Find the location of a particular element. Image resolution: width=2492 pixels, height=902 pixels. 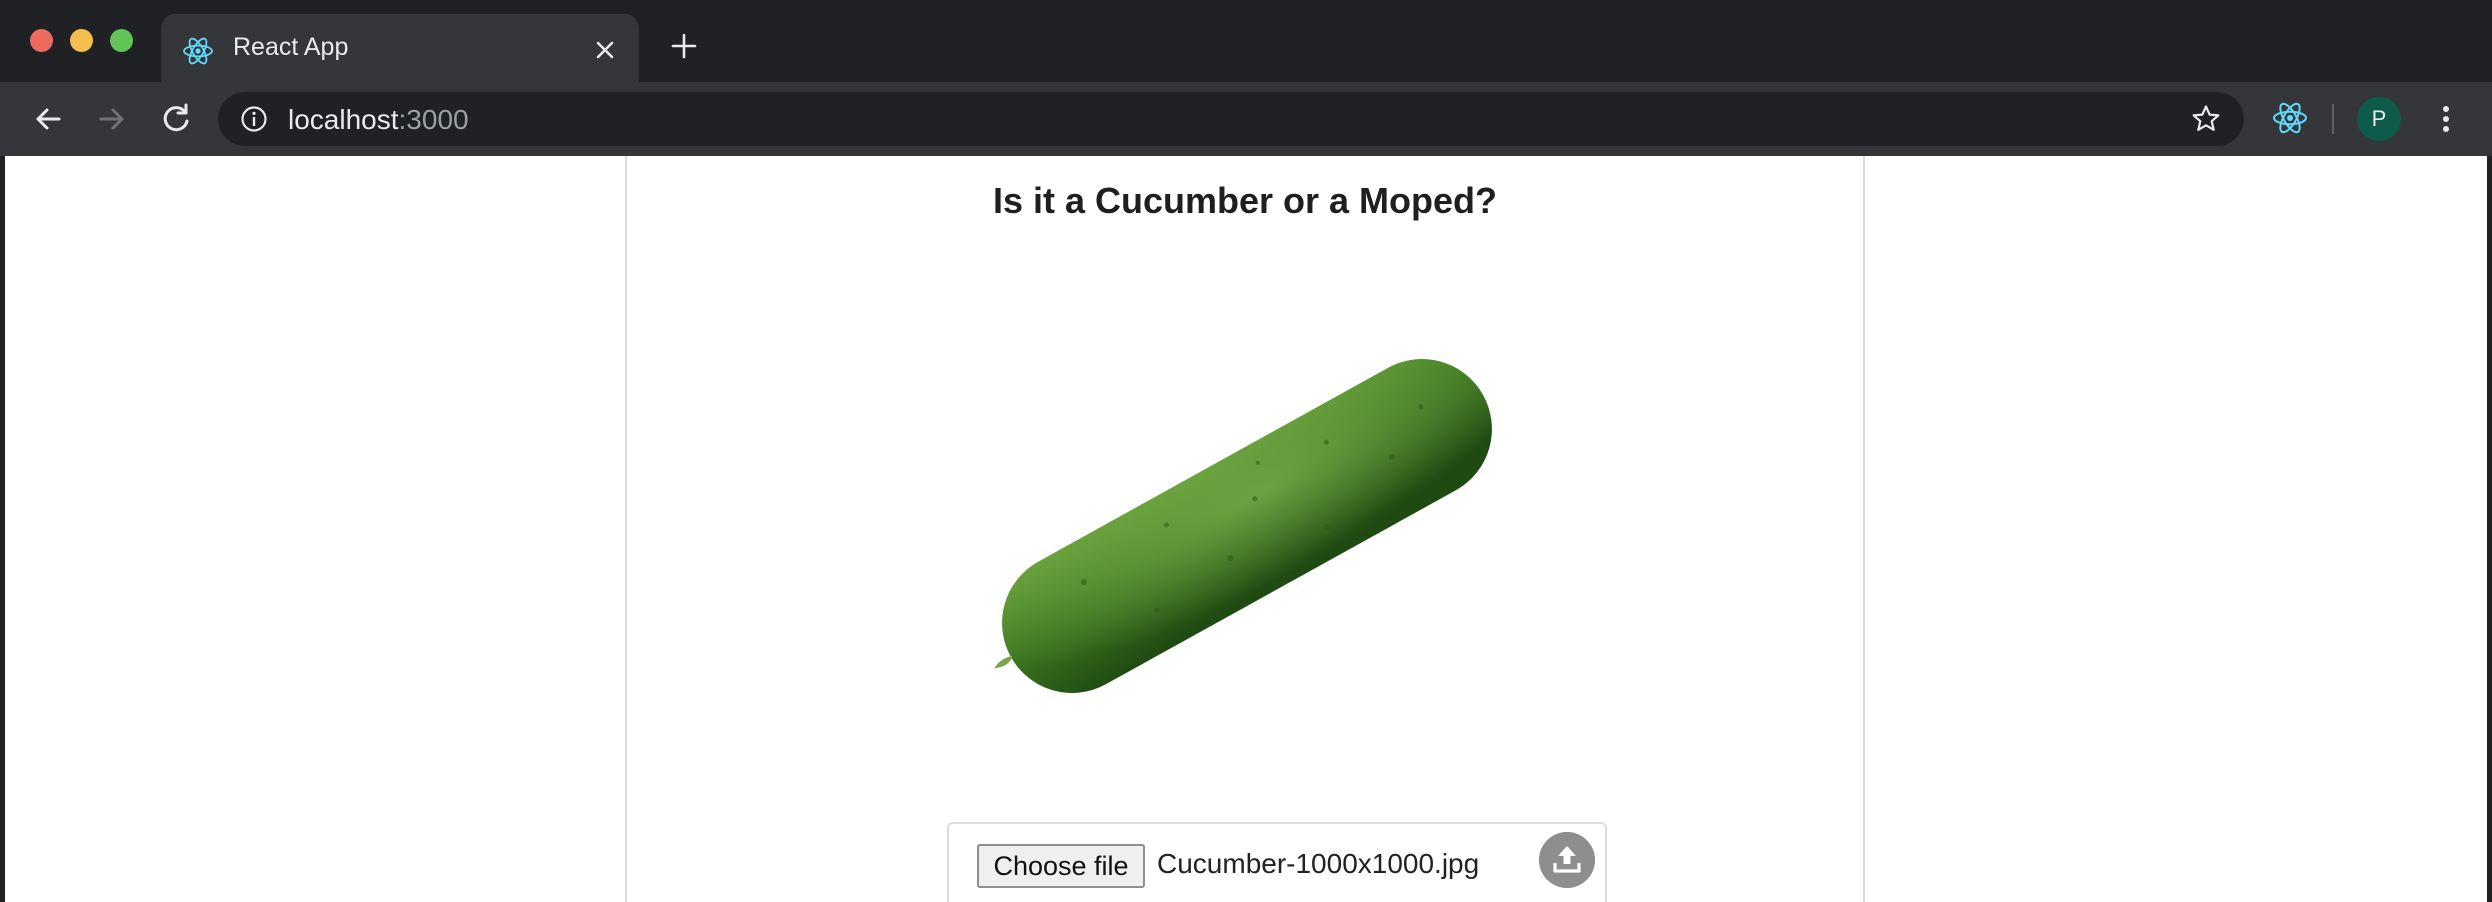

url-port: :3000 is located at coordinates (433, 119).